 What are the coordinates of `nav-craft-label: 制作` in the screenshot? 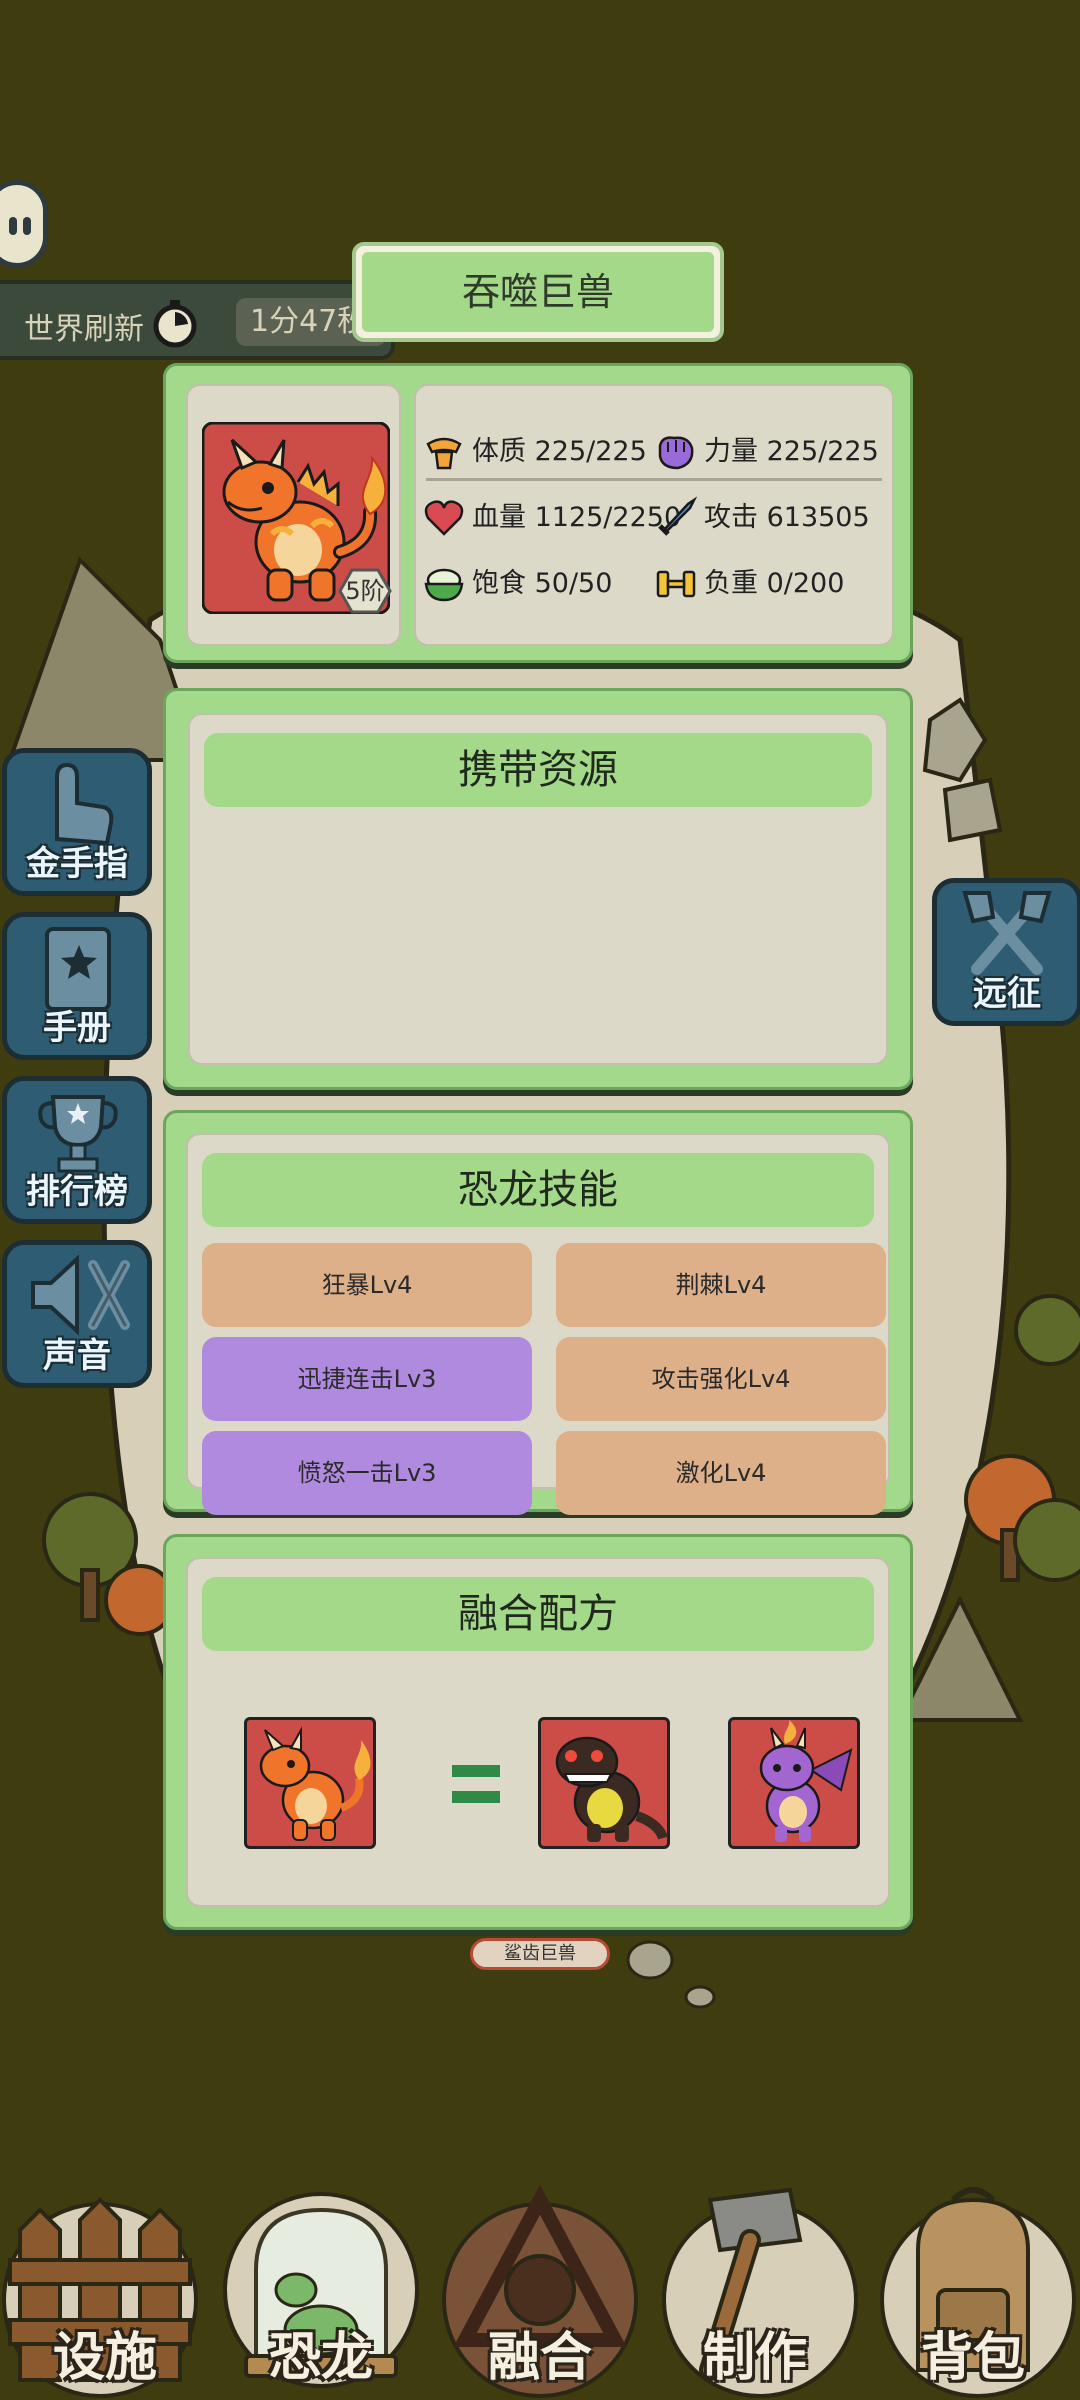 It's located at (754, 2358).